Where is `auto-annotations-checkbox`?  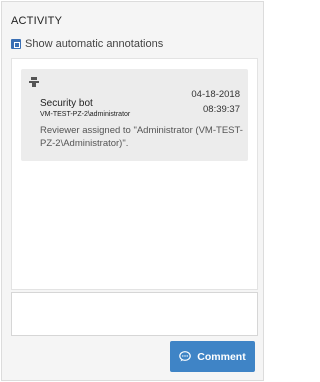 auto-annotations-checkbox is located at coordinates (16, 44).